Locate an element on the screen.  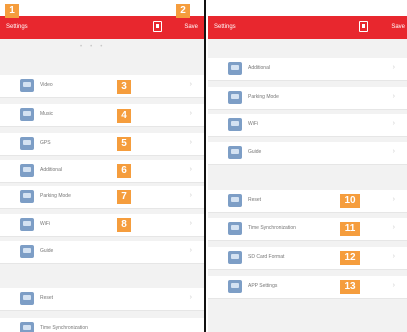
menu-item-label: APP Settings is located at coordinates (263, 286).